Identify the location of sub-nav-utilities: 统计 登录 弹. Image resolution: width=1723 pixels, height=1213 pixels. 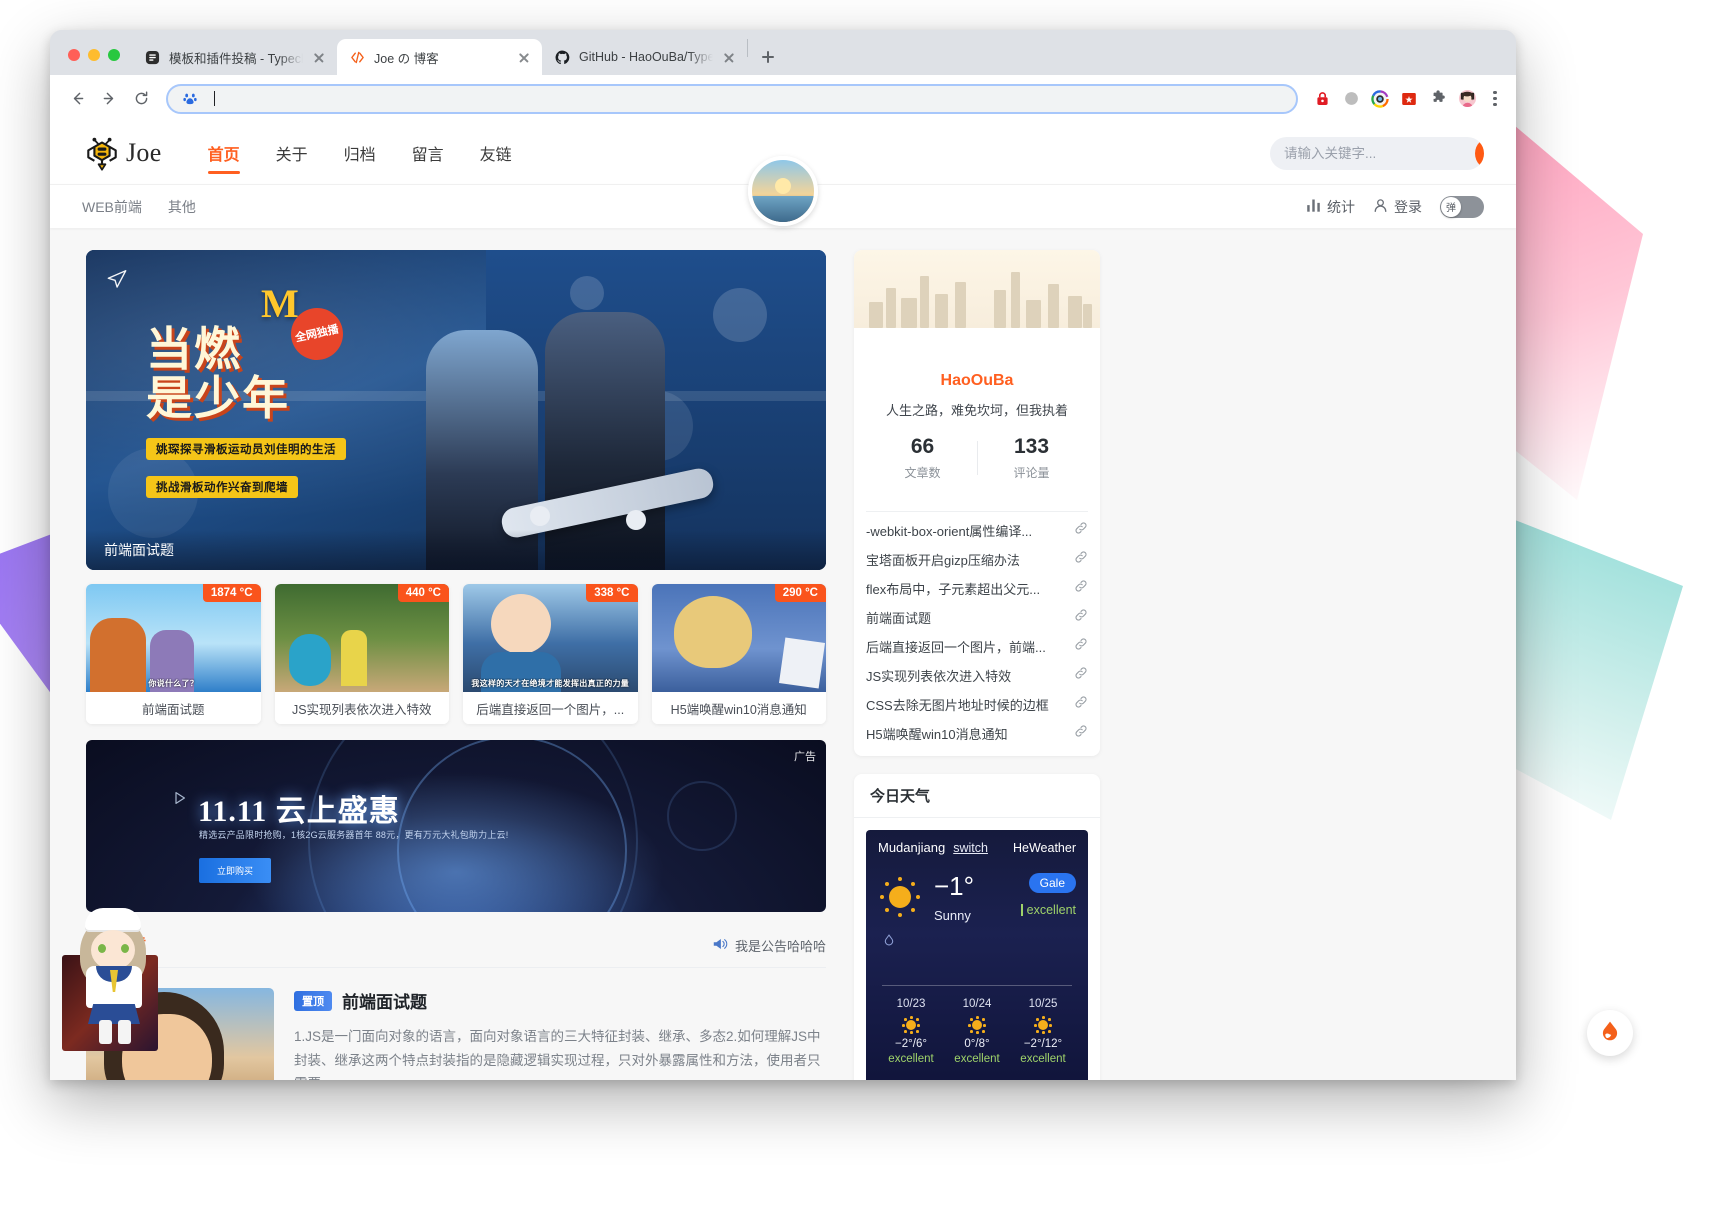
(1395, 206).